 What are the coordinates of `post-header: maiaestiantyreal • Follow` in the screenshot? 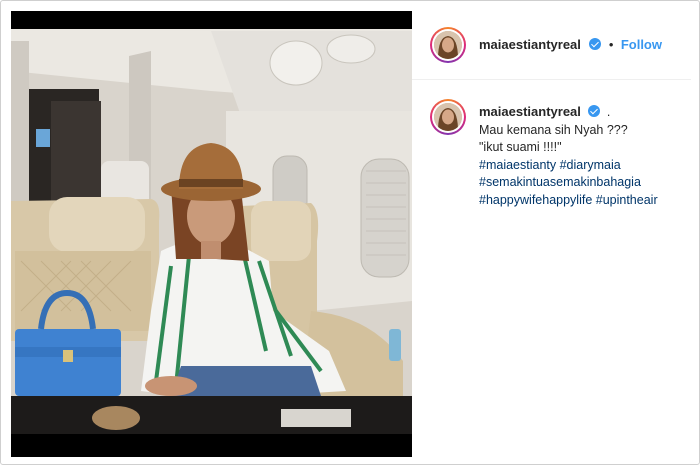 It's located at (551, 45).